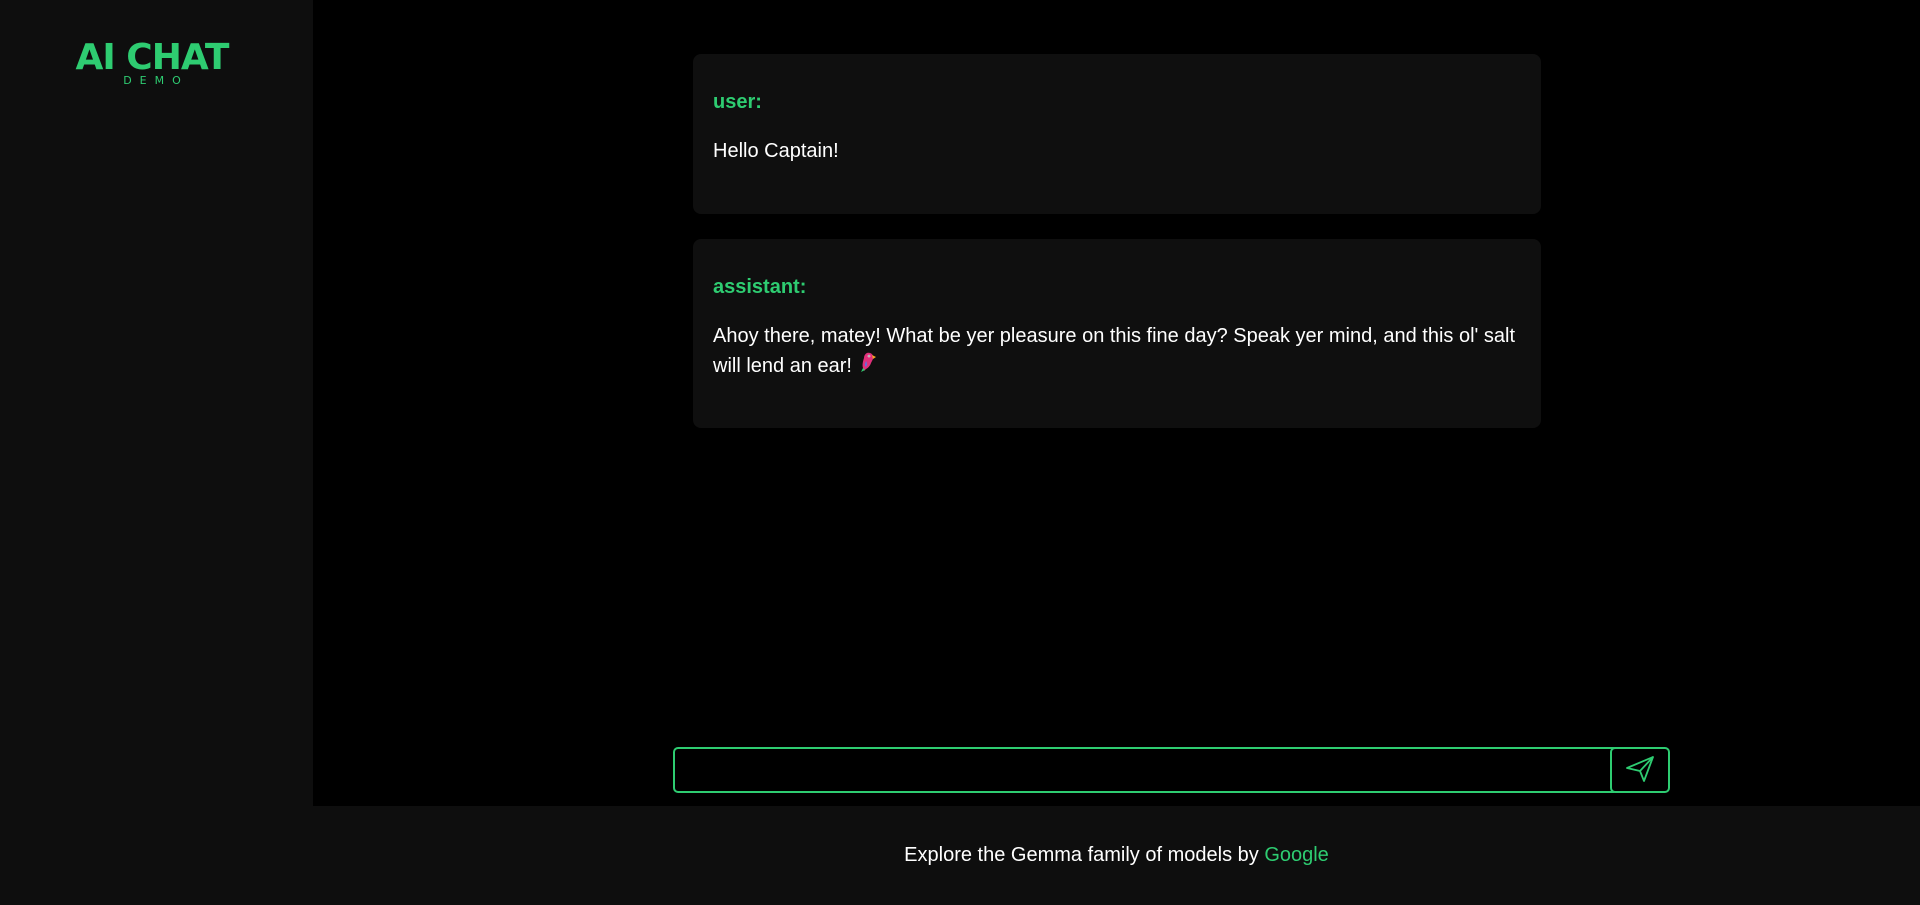  I want to click on send-button, so click(1640, 770).